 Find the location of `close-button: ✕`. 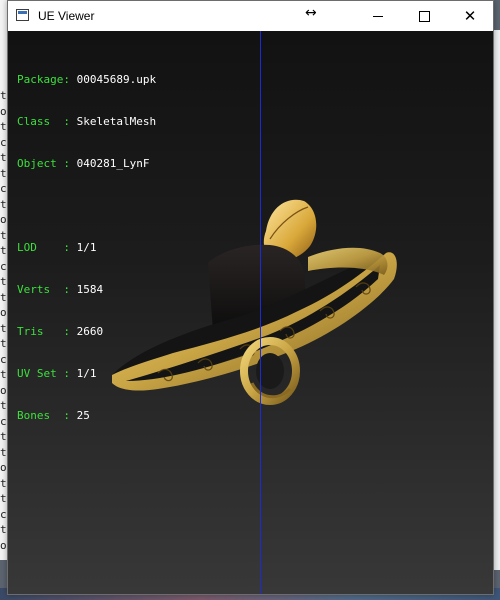

close-button: ✕ is located at coordinates (470, 16).